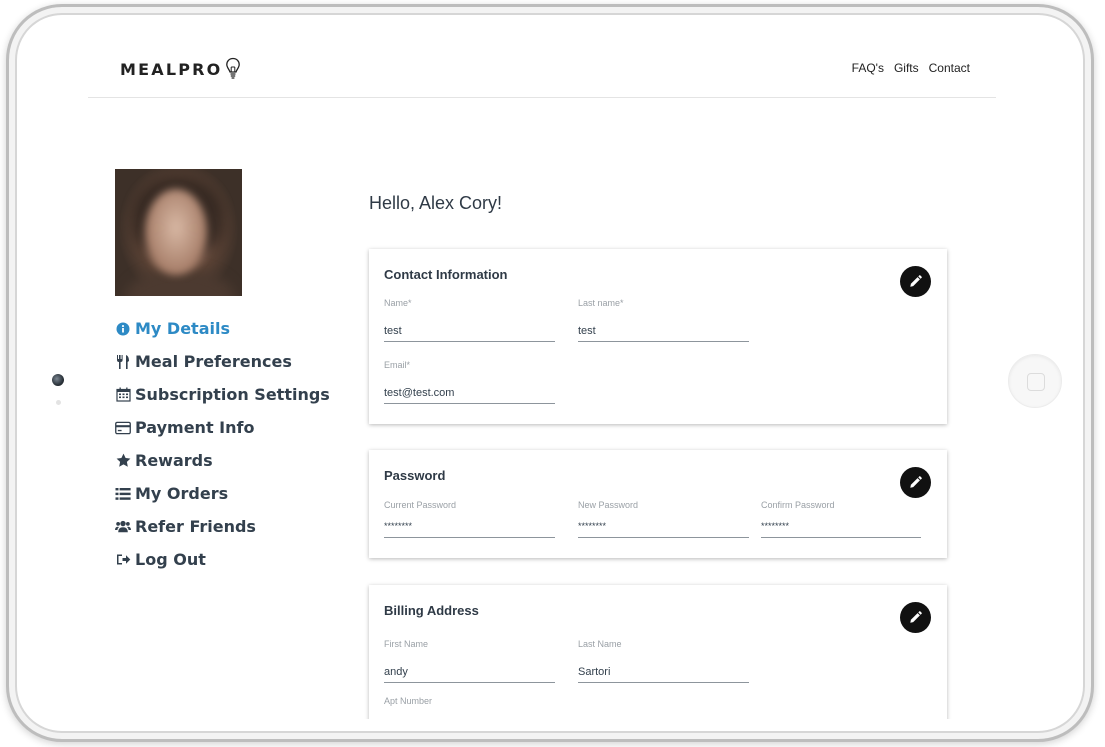 The height and width of the screenshot is (747, 1105). Describe the element at coordinates (469, 320) in the screenshot. I see `name-field: Name* test` at that location.